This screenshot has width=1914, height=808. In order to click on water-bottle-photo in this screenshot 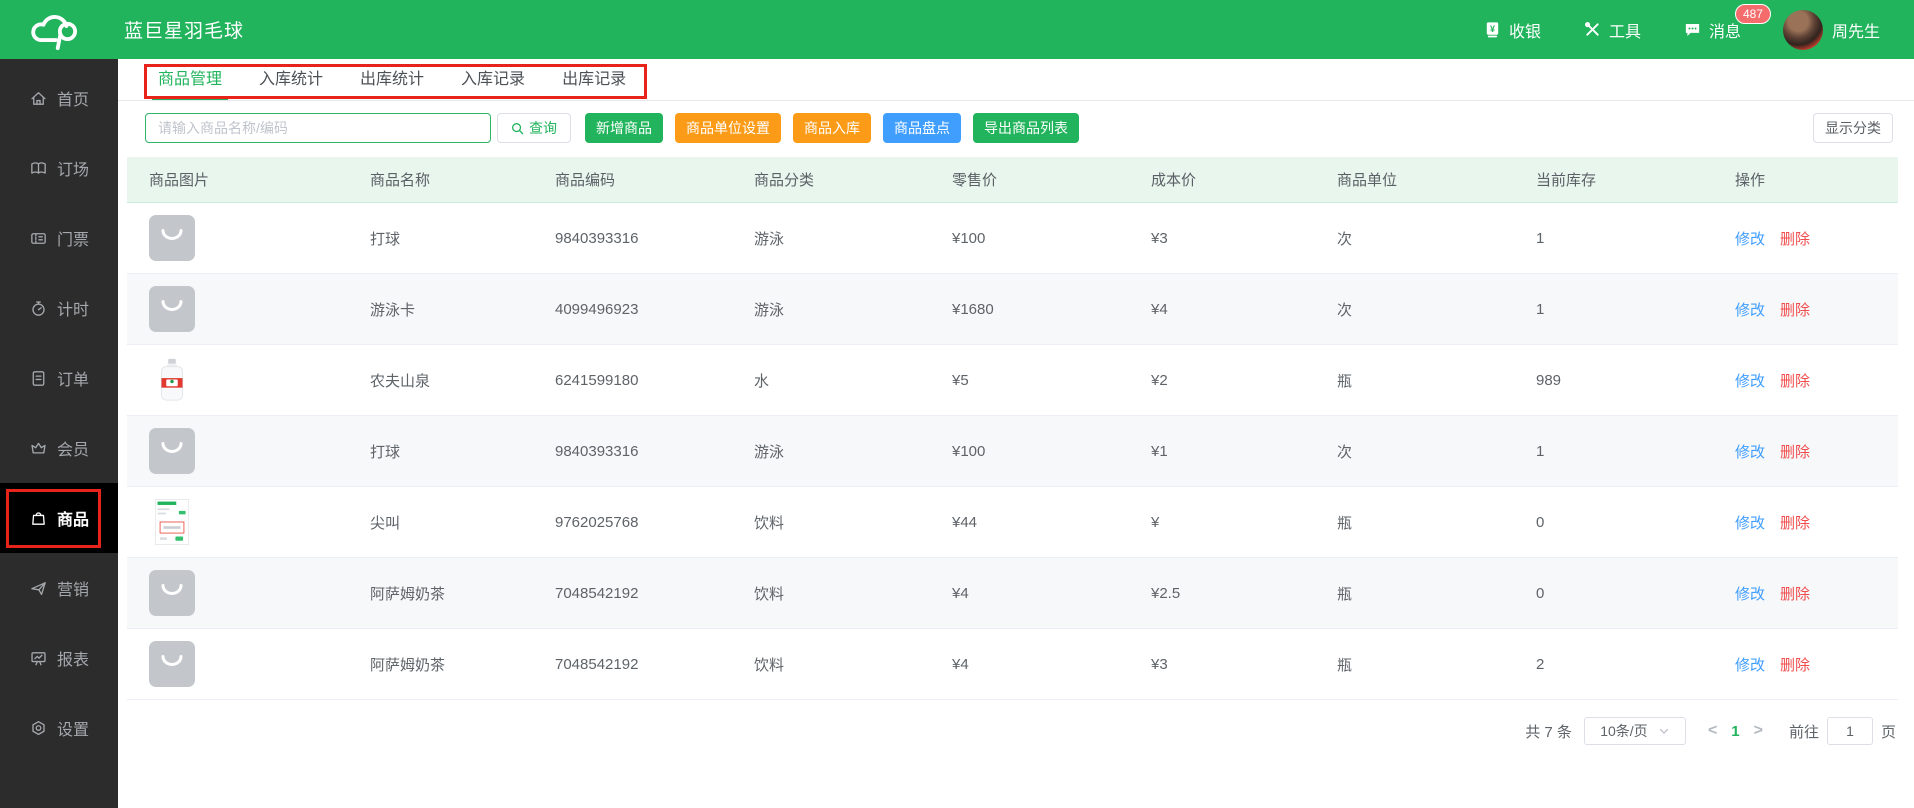, I will do `click(172, 380)`.